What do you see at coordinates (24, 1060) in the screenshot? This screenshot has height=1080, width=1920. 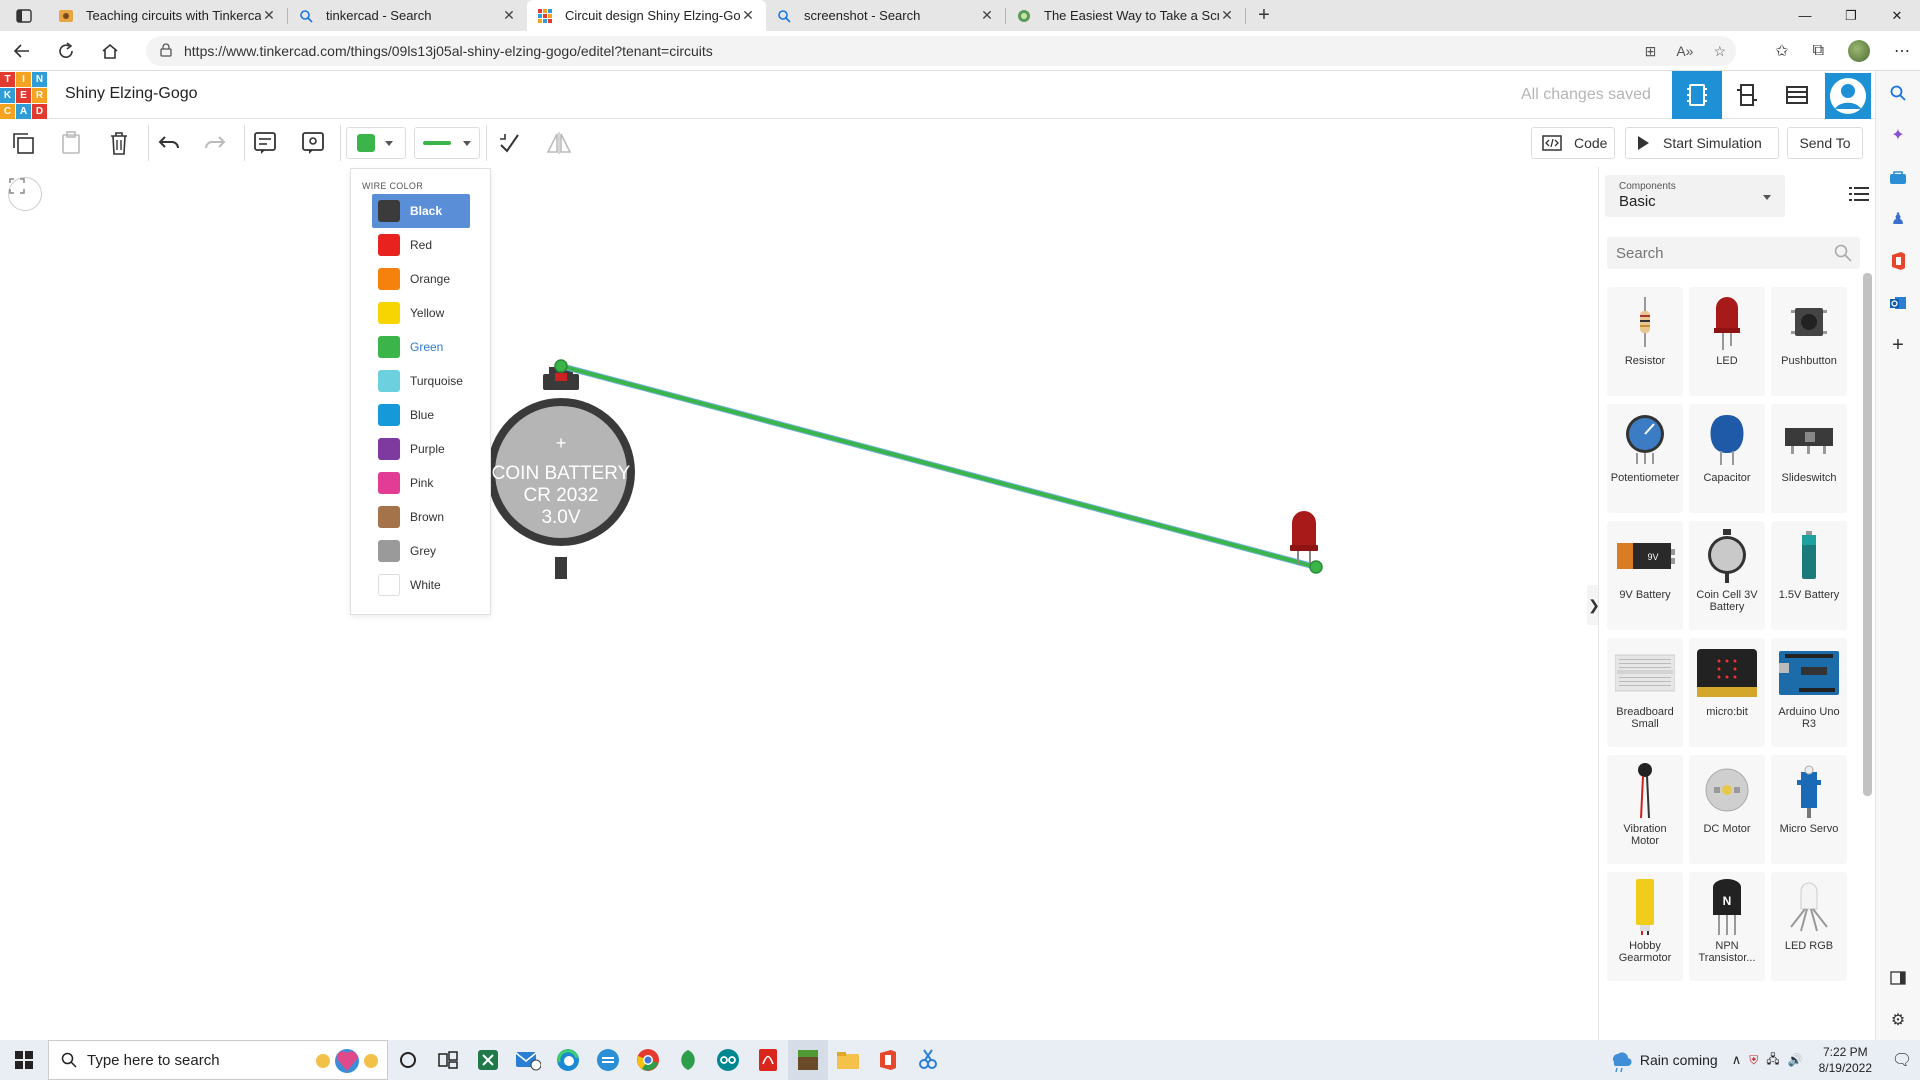 I see `start-button` at bounding box center [24, 1060].